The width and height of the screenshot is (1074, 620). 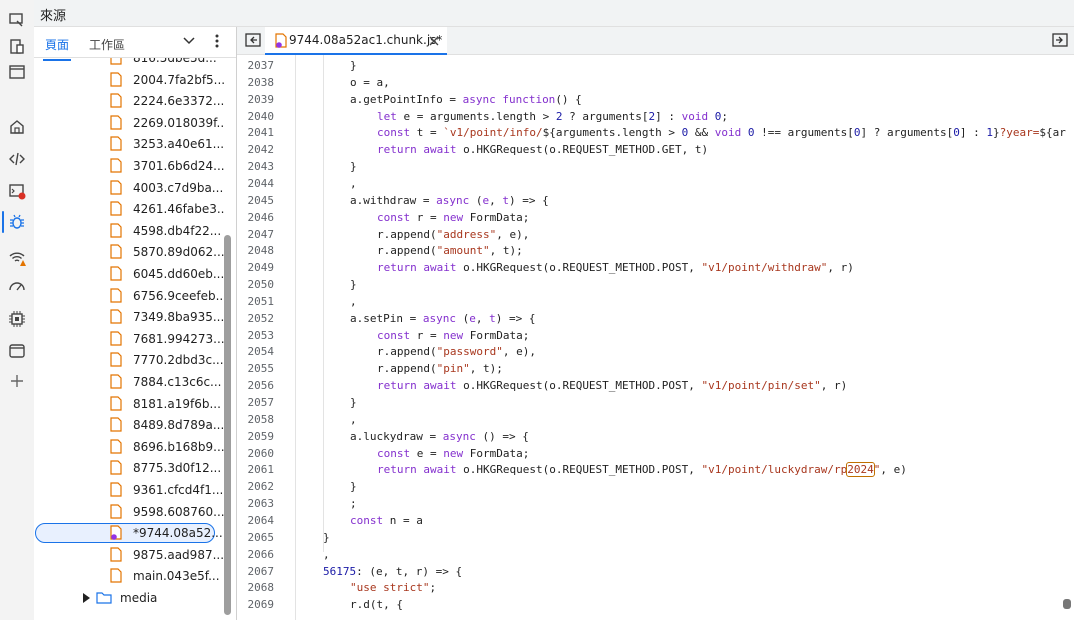 What do you see at coordinates (323, 303) in the screenshot?
I see `indent-guide` at bounding box center [323, 303].